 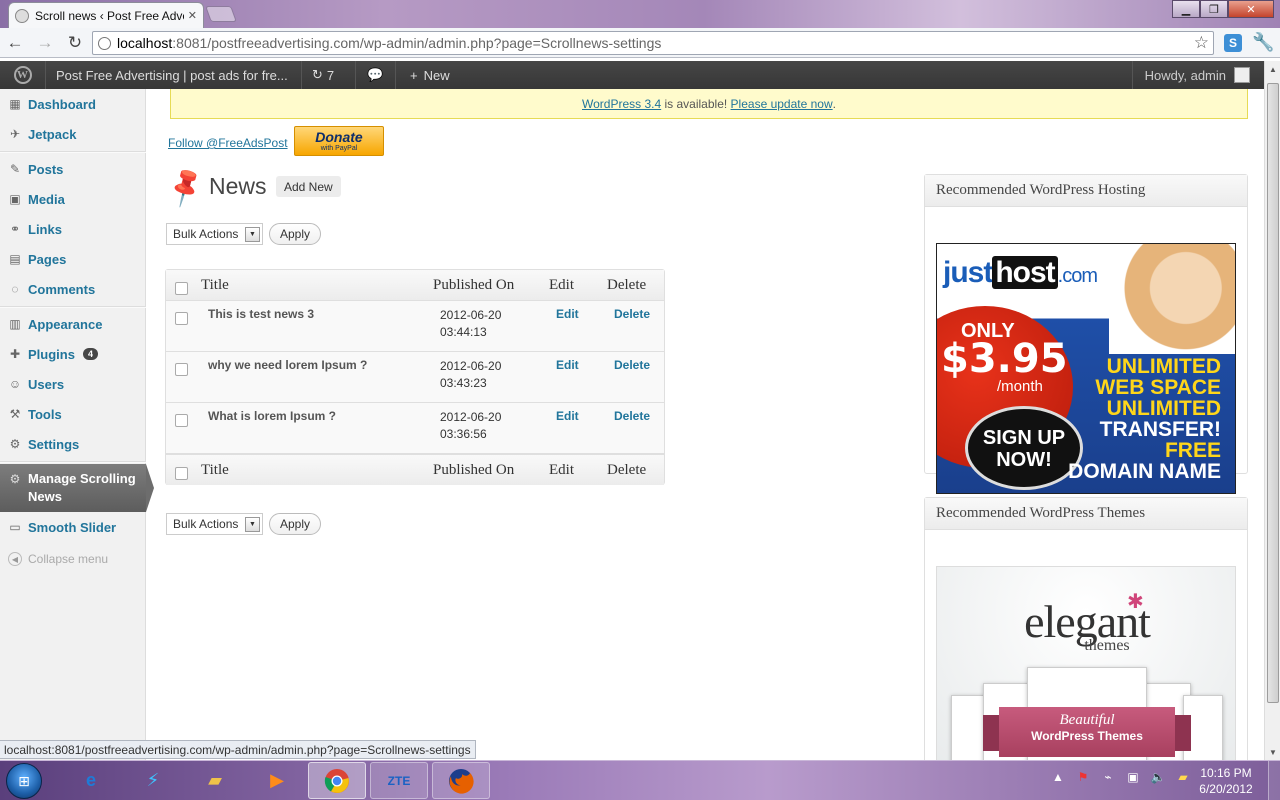 I want to click on sidebar-item-users: ☺ Users, so click(x=73, y=384).